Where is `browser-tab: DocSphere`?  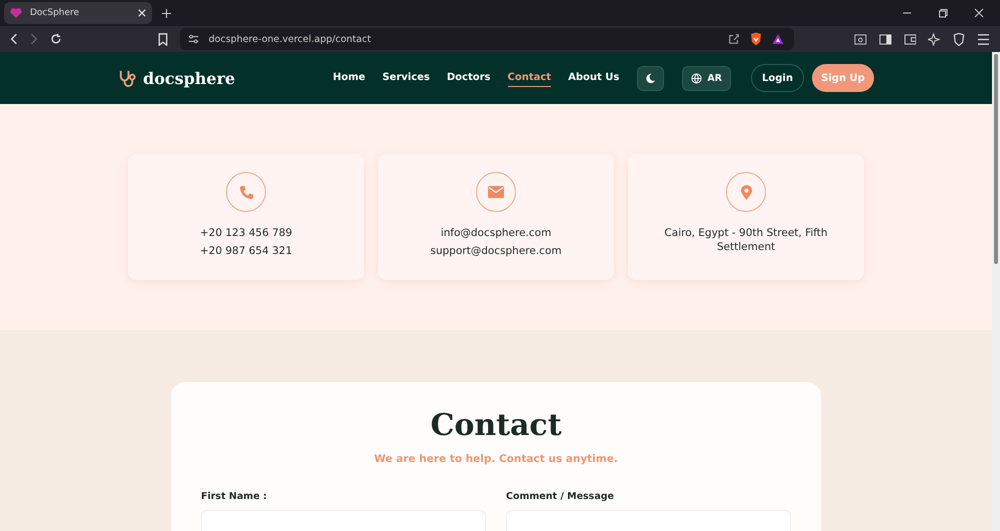 browser-tab: DocSphere is located at coordinates (78, 13).